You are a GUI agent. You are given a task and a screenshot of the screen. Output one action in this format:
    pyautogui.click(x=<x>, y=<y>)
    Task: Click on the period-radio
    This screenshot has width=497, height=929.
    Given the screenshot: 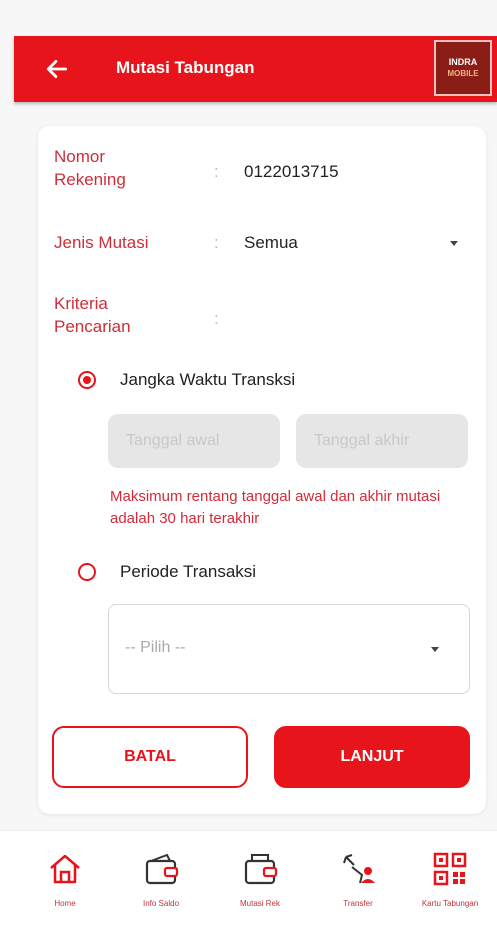 What is the action you would take?
    pyautogui.click(x=87, y=572)
    